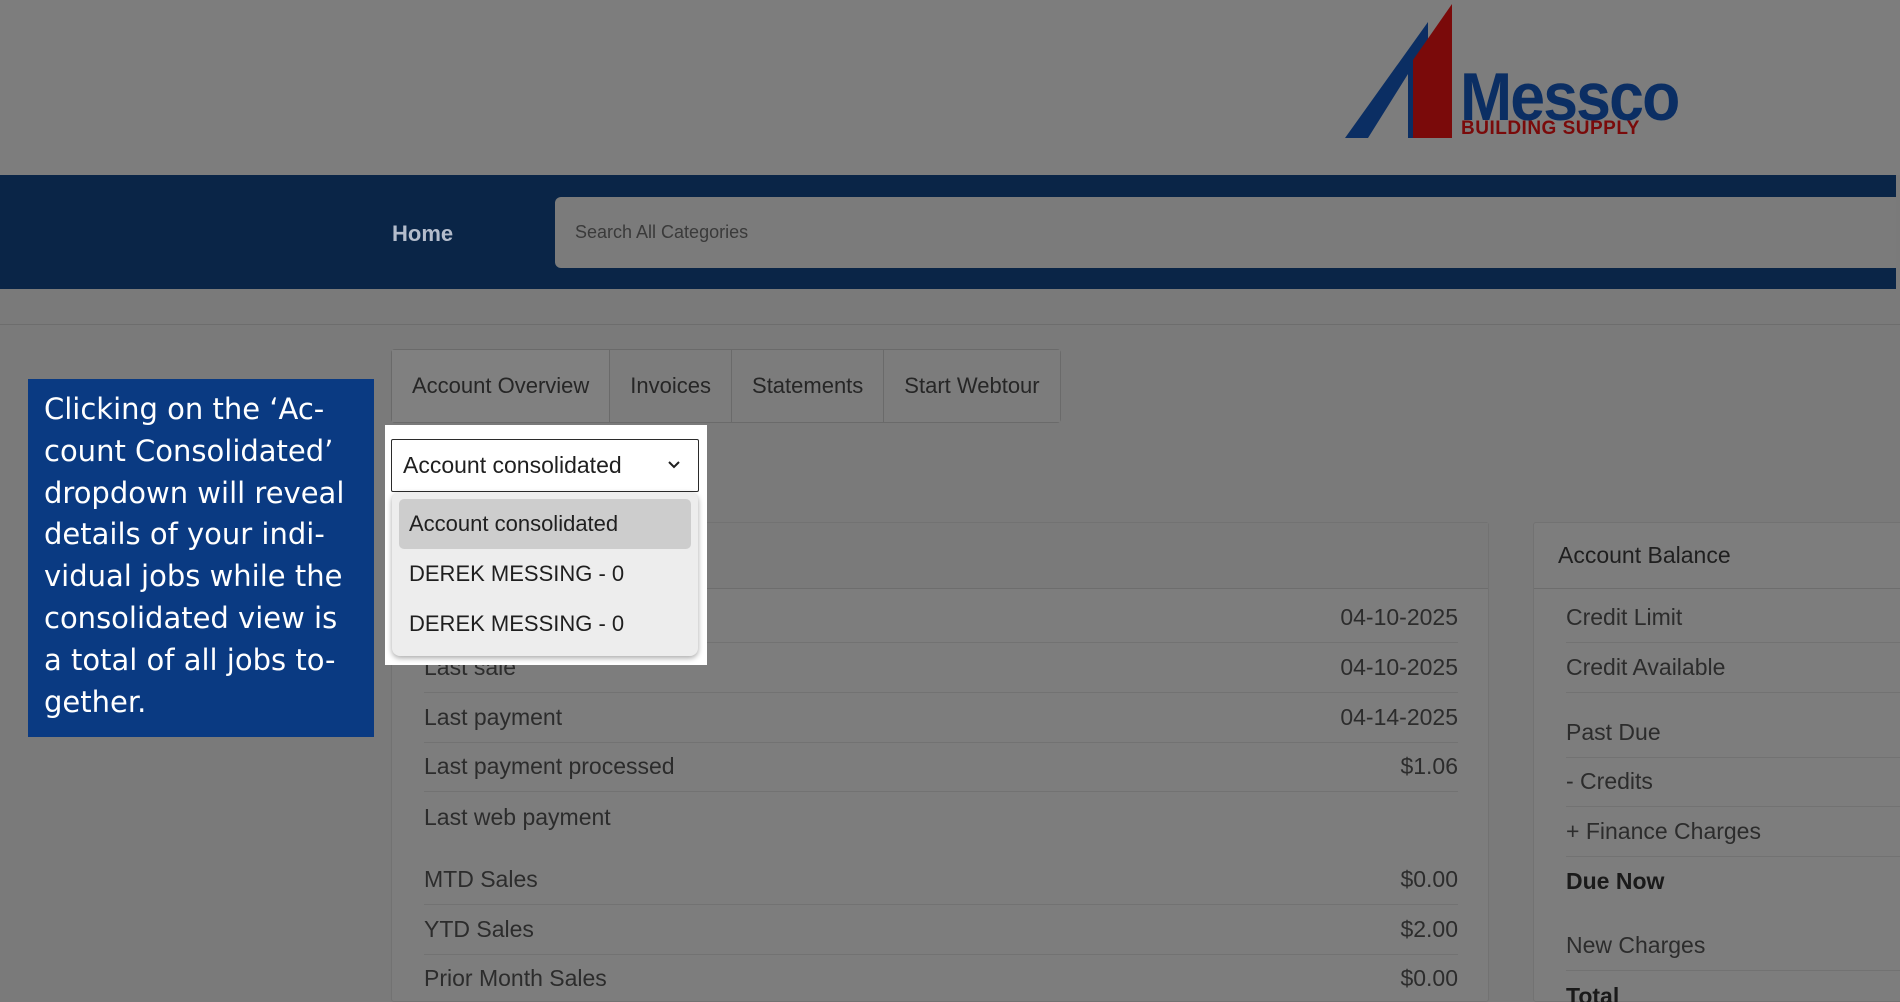 This screenshot has height=1002, width=1900. I want to click on tab-start-webtour: Start Webtour, so click(972, 386).